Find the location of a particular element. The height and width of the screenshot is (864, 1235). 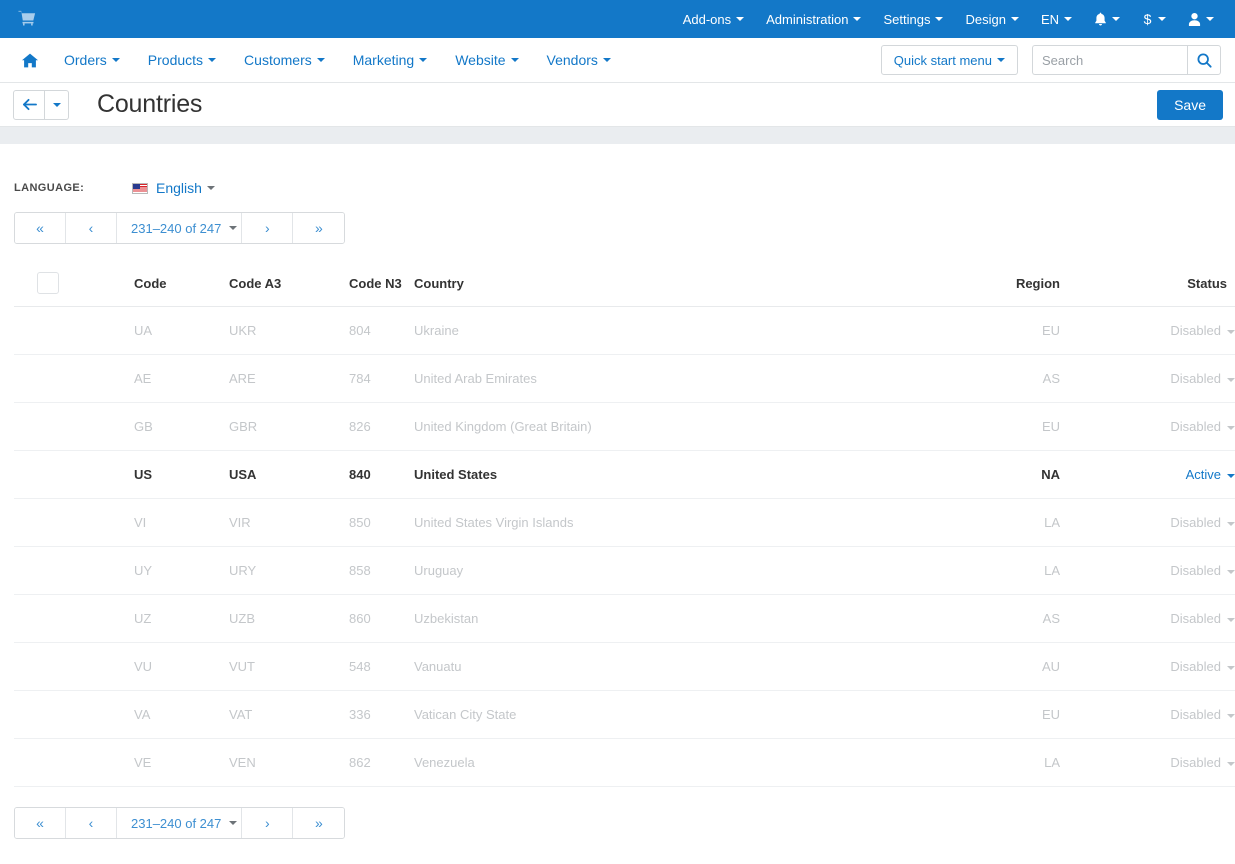

cell-code-n3: 784 is located at coordinates (381, 378).